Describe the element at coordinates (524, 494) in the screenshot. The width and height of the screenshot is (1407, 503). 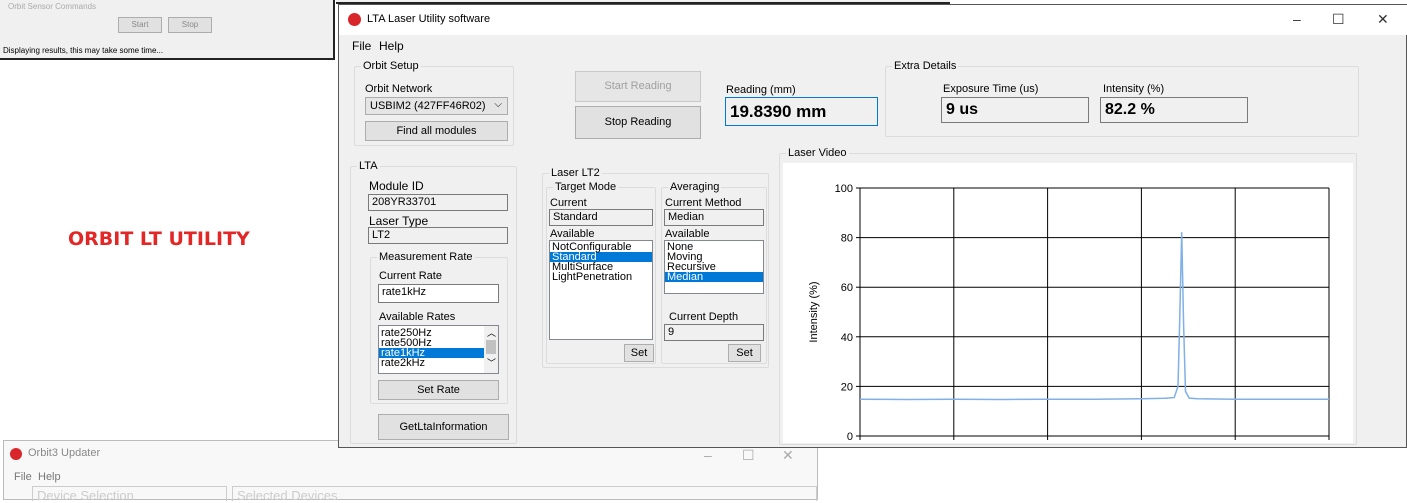
I see `selected-devices-section: Selected Devices` at that location.